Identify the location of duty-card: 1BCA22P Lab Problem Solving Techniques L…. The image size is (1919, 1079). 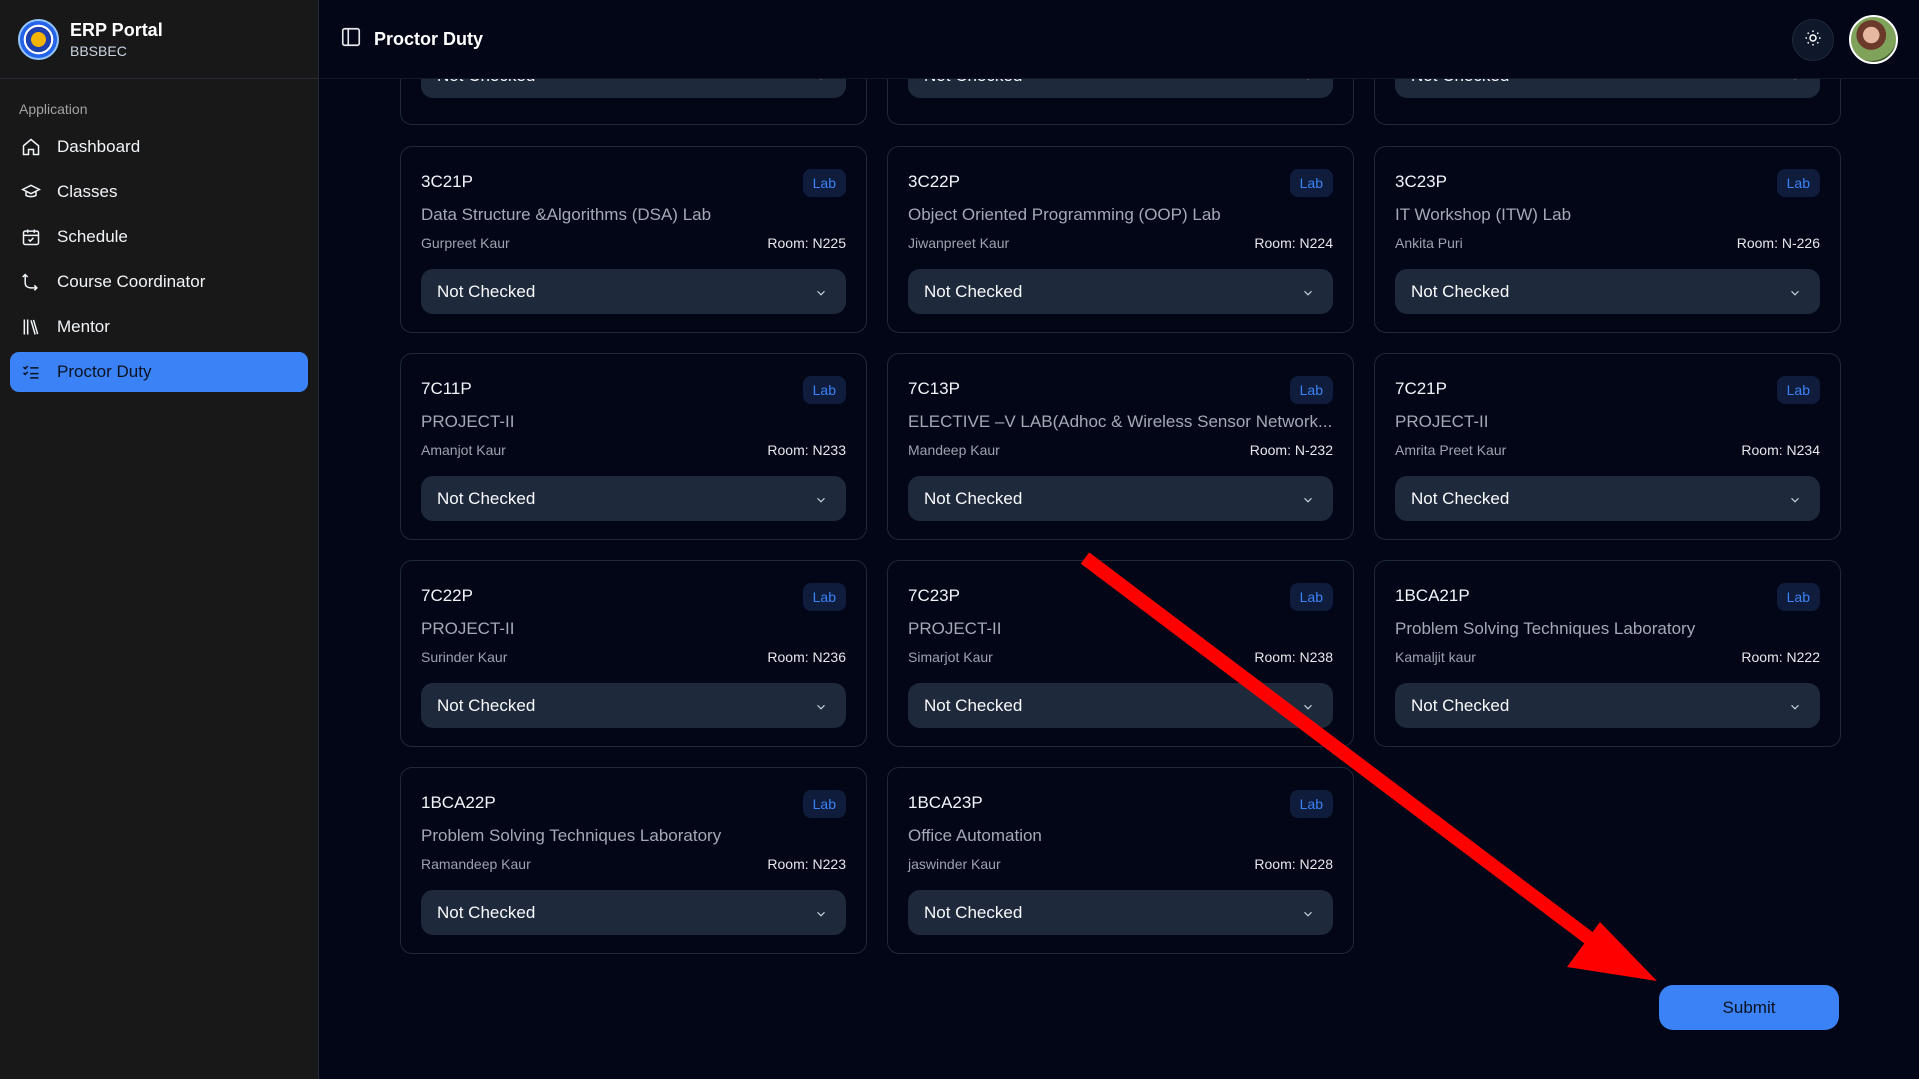
(633, 860).